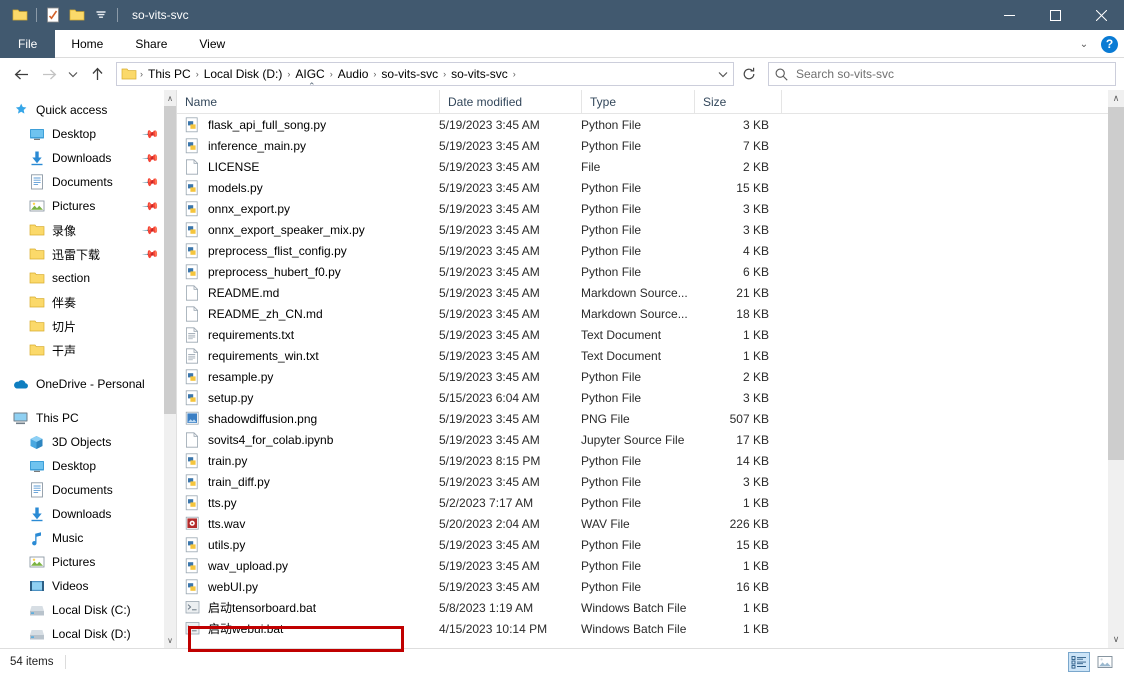 Image resolution: width=1124 pixels, height=674 pixels. Describe the element at coordinates (169, 74) in the screenshot. I see `breadcrumb-item-0: This PC` at that location.